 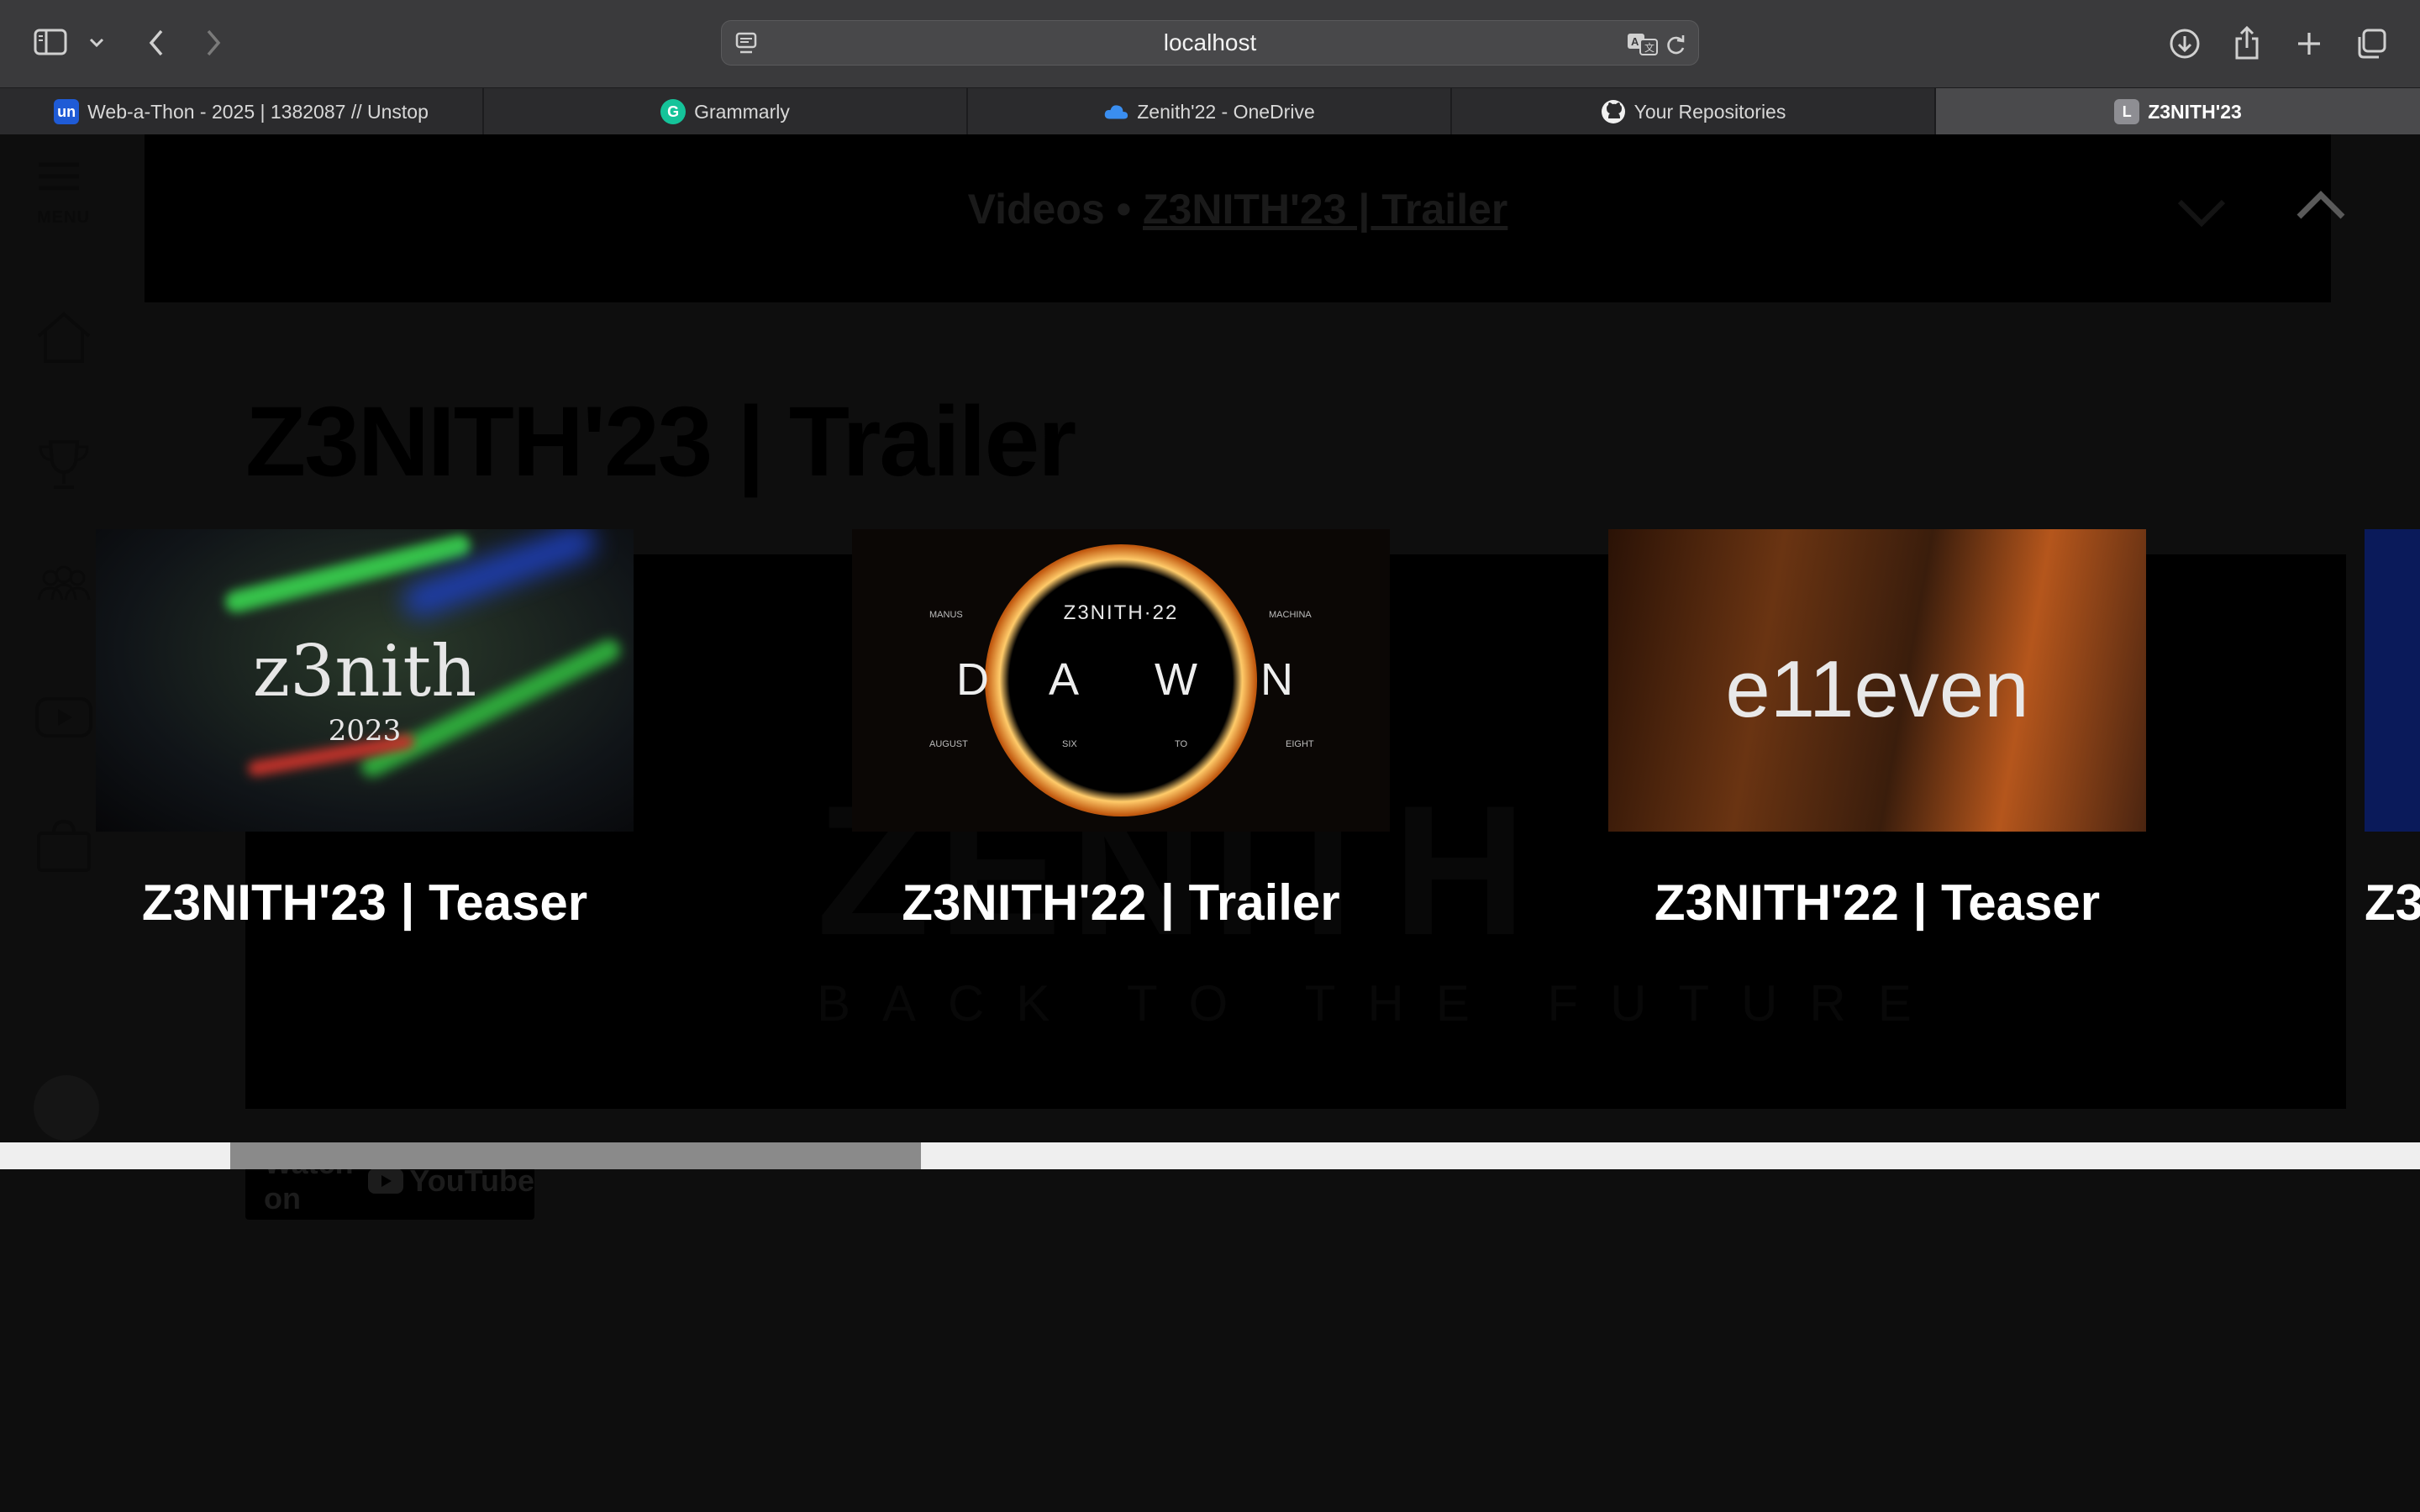 What do you see at coordinates (972, 679) in the screenshot?
I see `thumb-letter: D` at bounding box center [972, 679].